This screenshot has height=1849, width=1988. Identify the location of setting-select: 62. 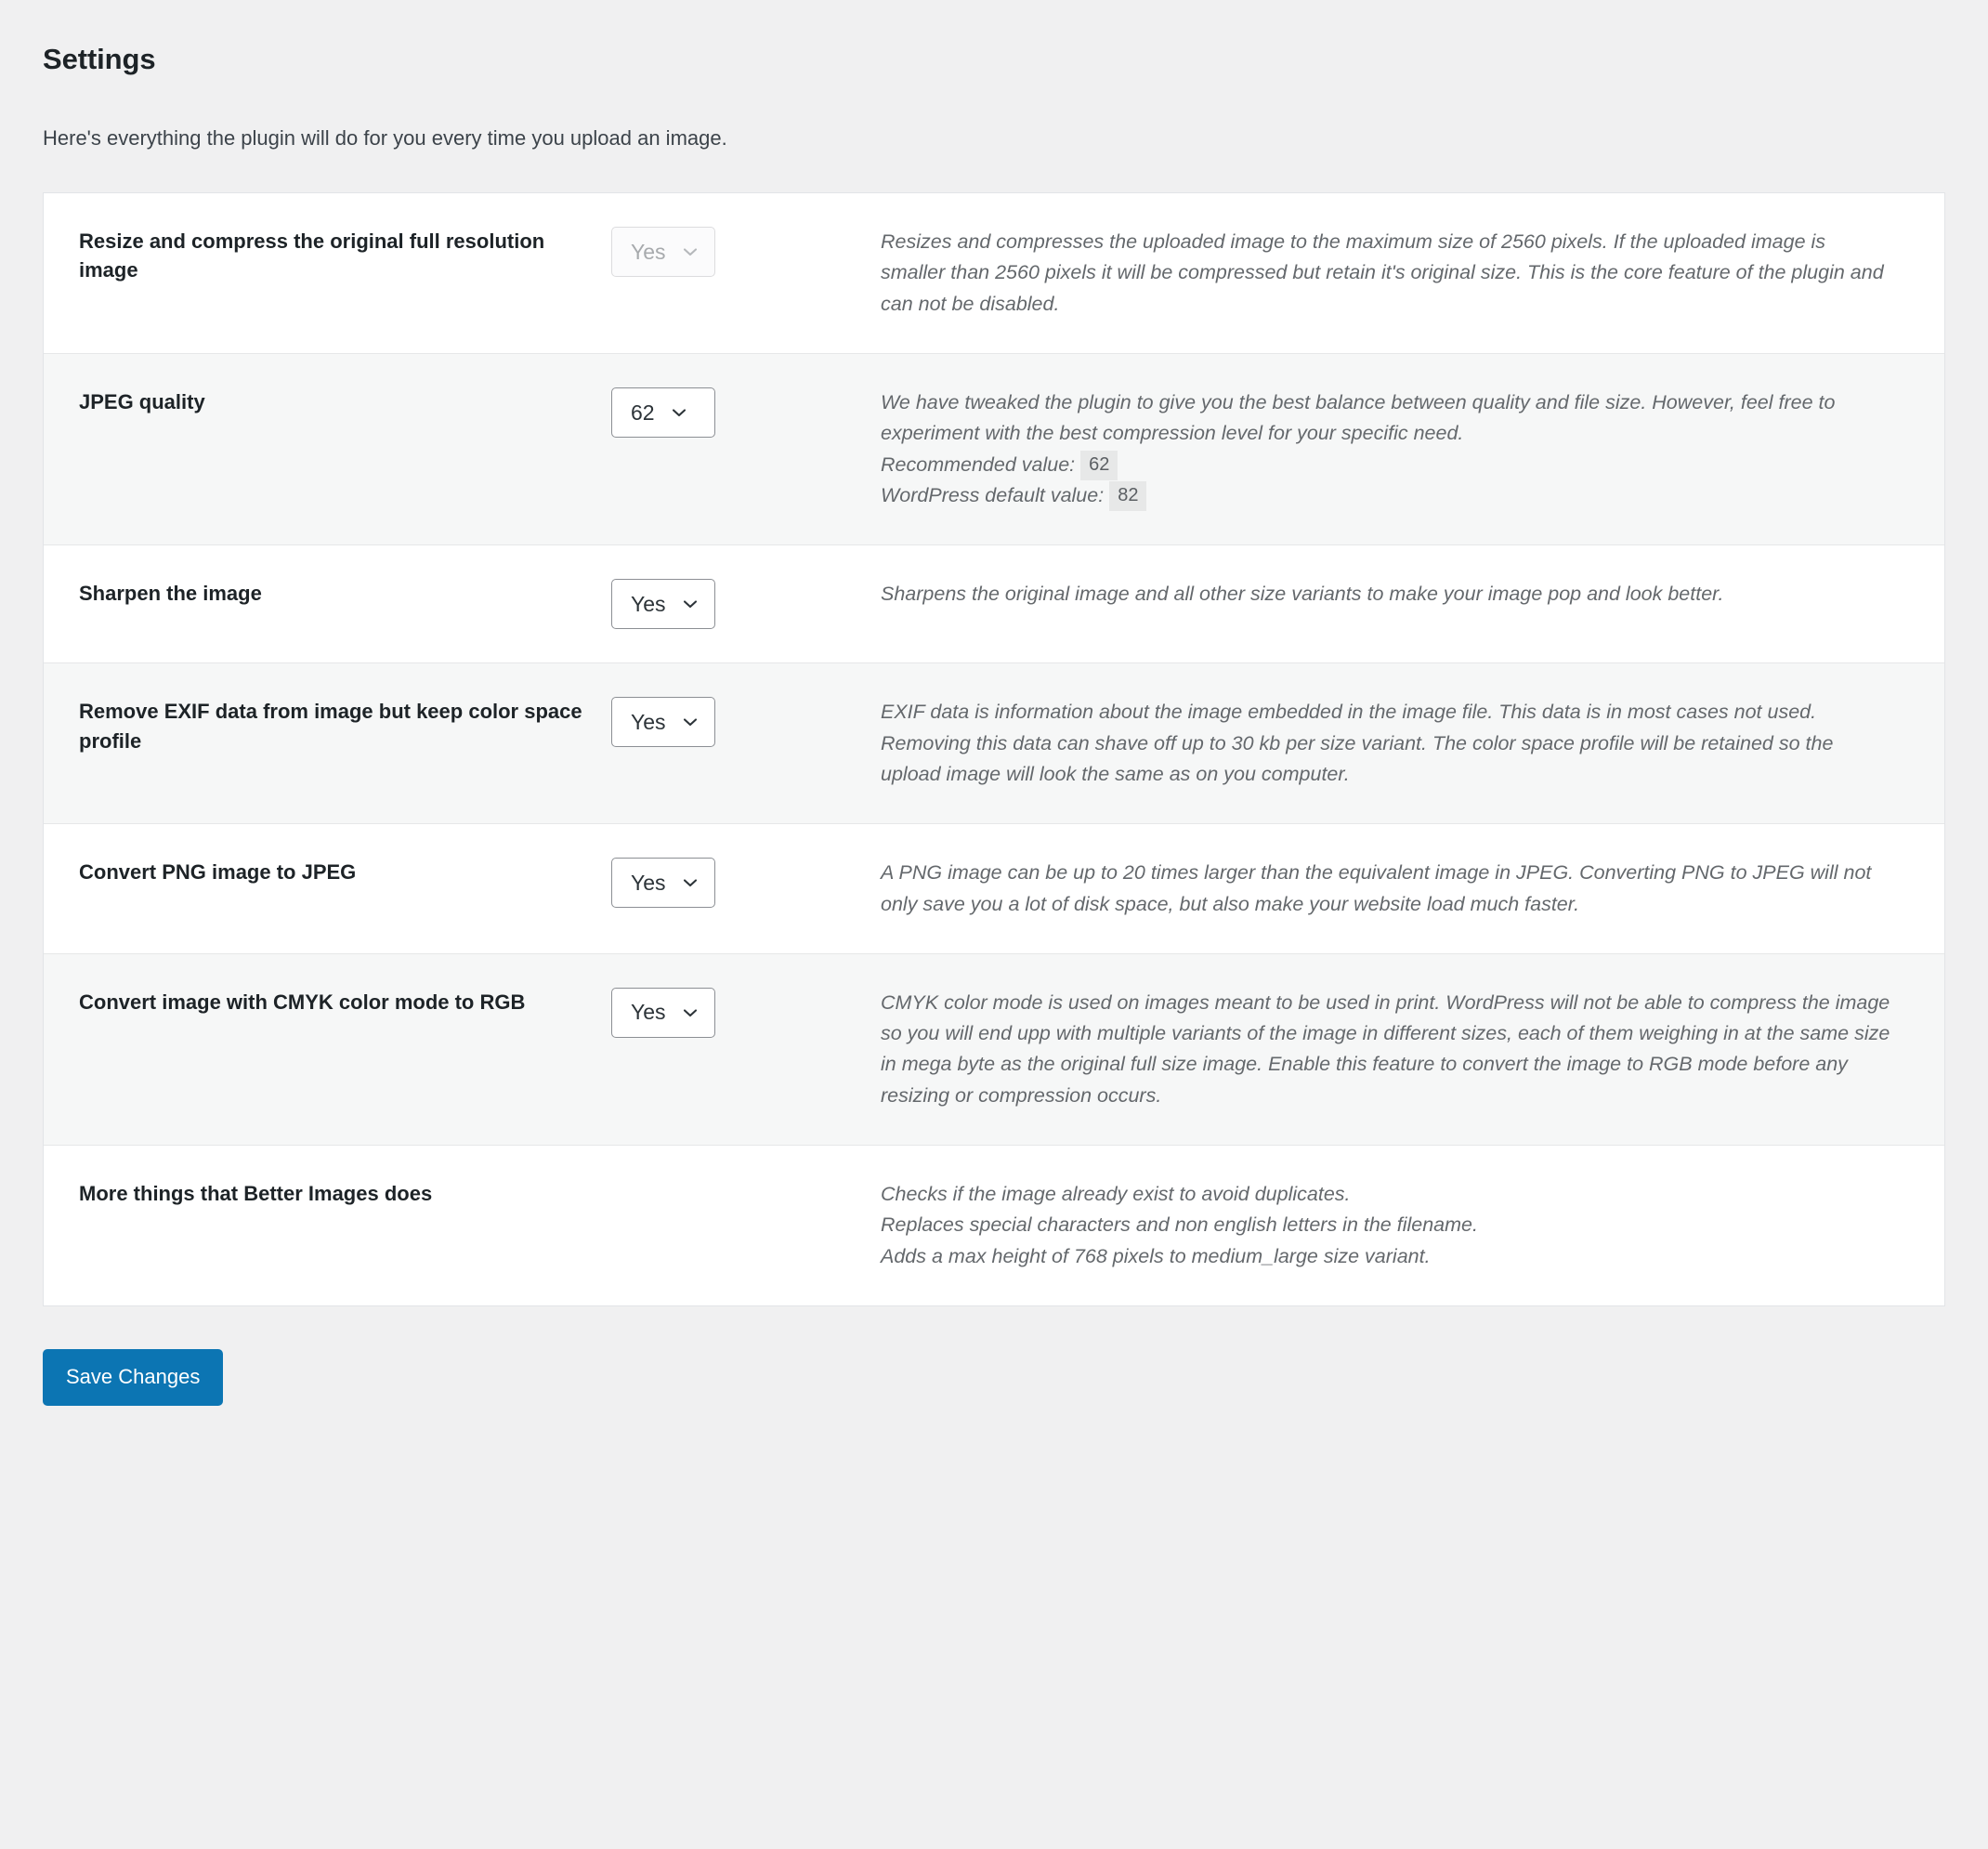
(663, 413).